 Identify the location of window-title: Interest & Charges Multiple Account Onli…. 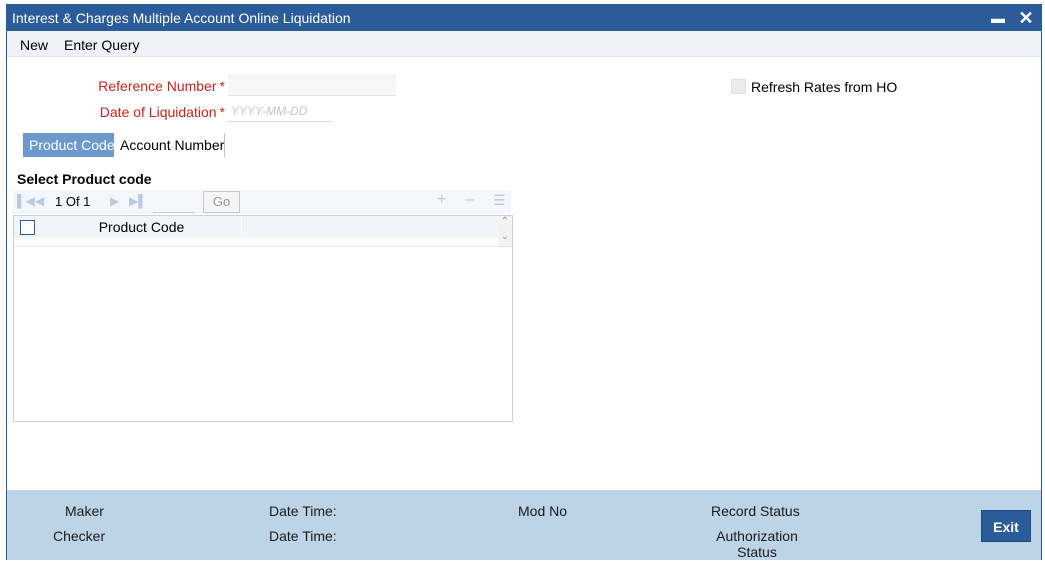
(181, 18).